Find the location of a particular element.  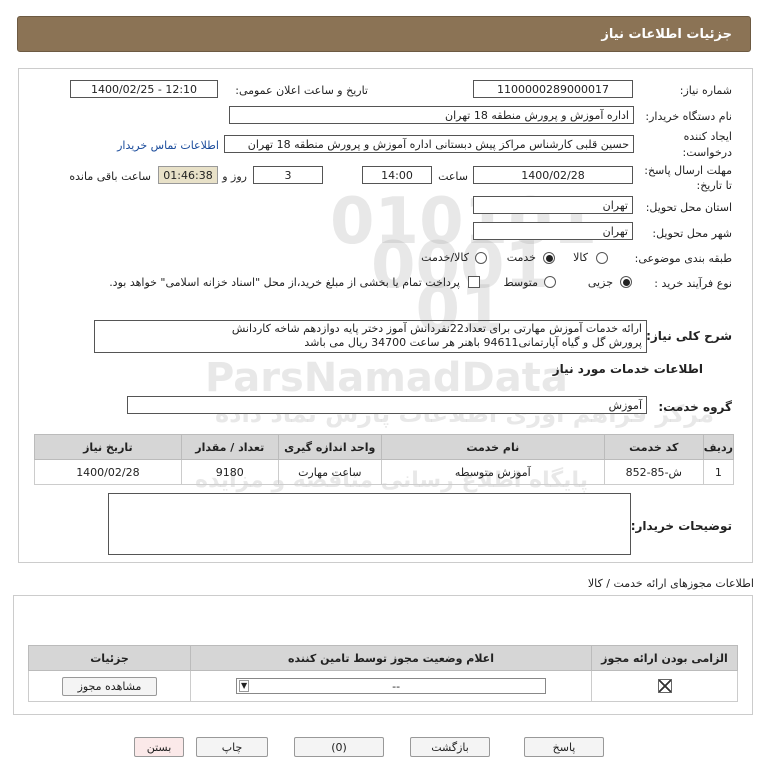

cell-permit-details: مشاهده مجوز is located at coordinates (109, 686).